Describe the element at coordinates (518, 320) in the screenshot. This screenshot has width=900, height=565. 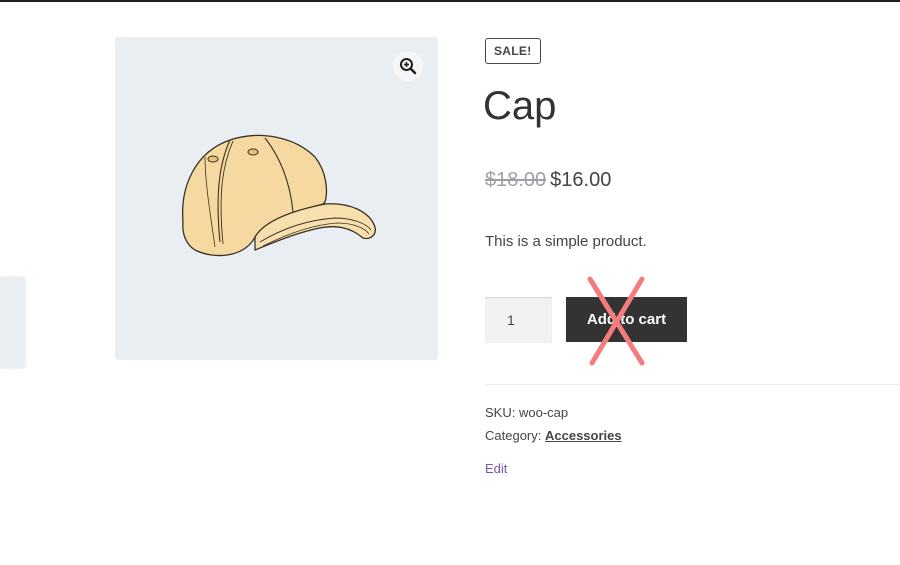
I see `quantity-input` at that location.